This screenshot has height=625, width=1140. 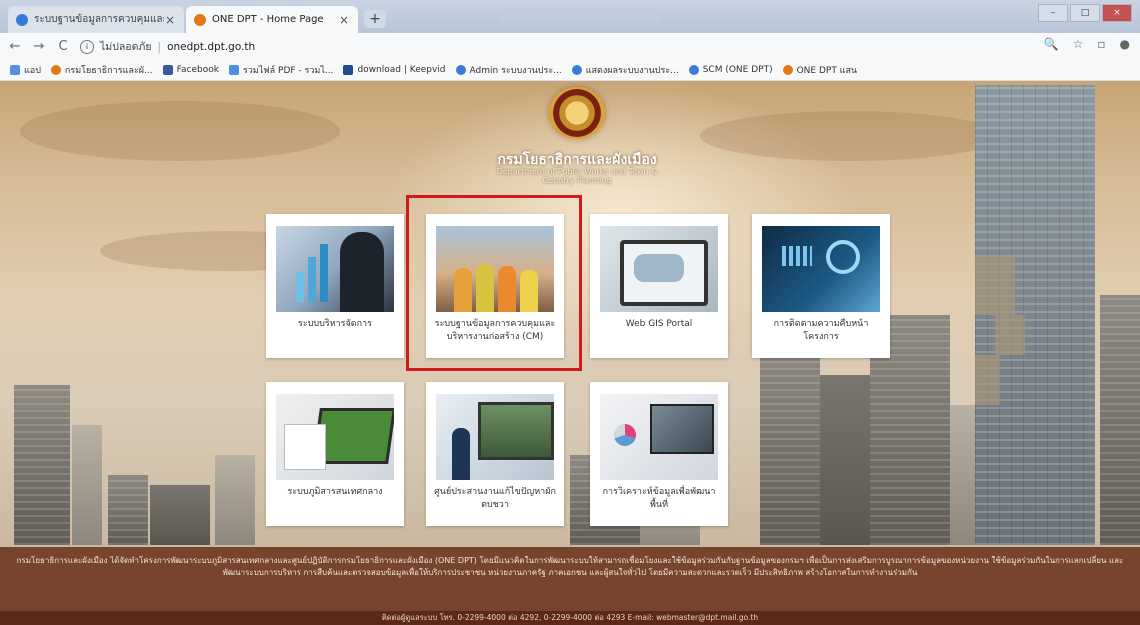 I want to click on data-screens-image, so click(x=659, y=437).